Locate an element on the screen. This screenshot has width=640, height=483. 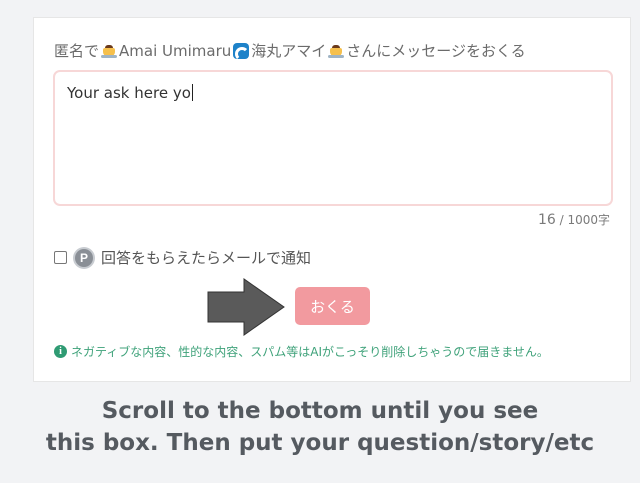
text-caret is located at coordinates (192, 92).